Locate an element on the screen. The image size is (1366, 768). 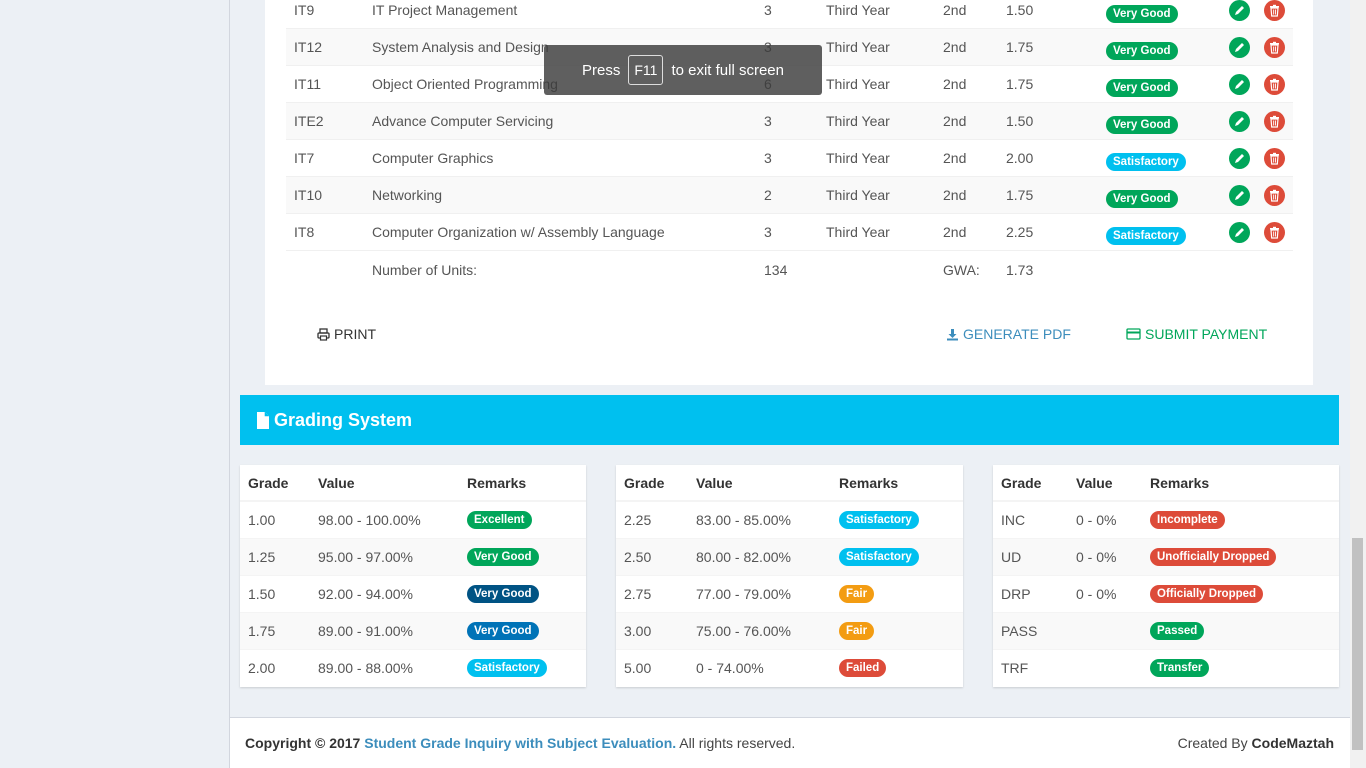
value-cell: 80.00 - 82.00% is located at coordinates (759, 556).